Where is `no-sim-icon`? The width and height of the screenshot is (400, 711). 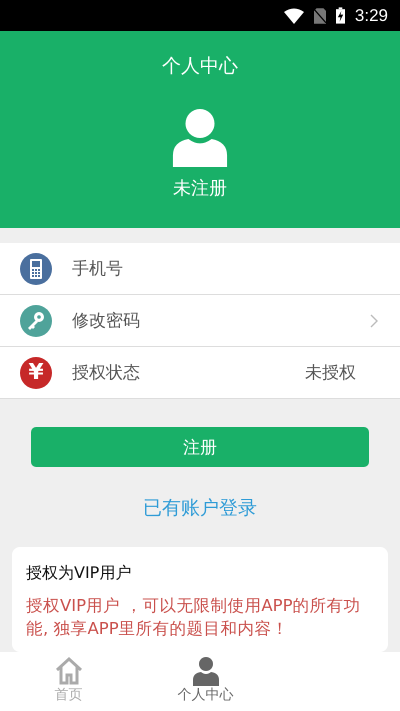
no-sim-icon is located at coordinates (320, 16).